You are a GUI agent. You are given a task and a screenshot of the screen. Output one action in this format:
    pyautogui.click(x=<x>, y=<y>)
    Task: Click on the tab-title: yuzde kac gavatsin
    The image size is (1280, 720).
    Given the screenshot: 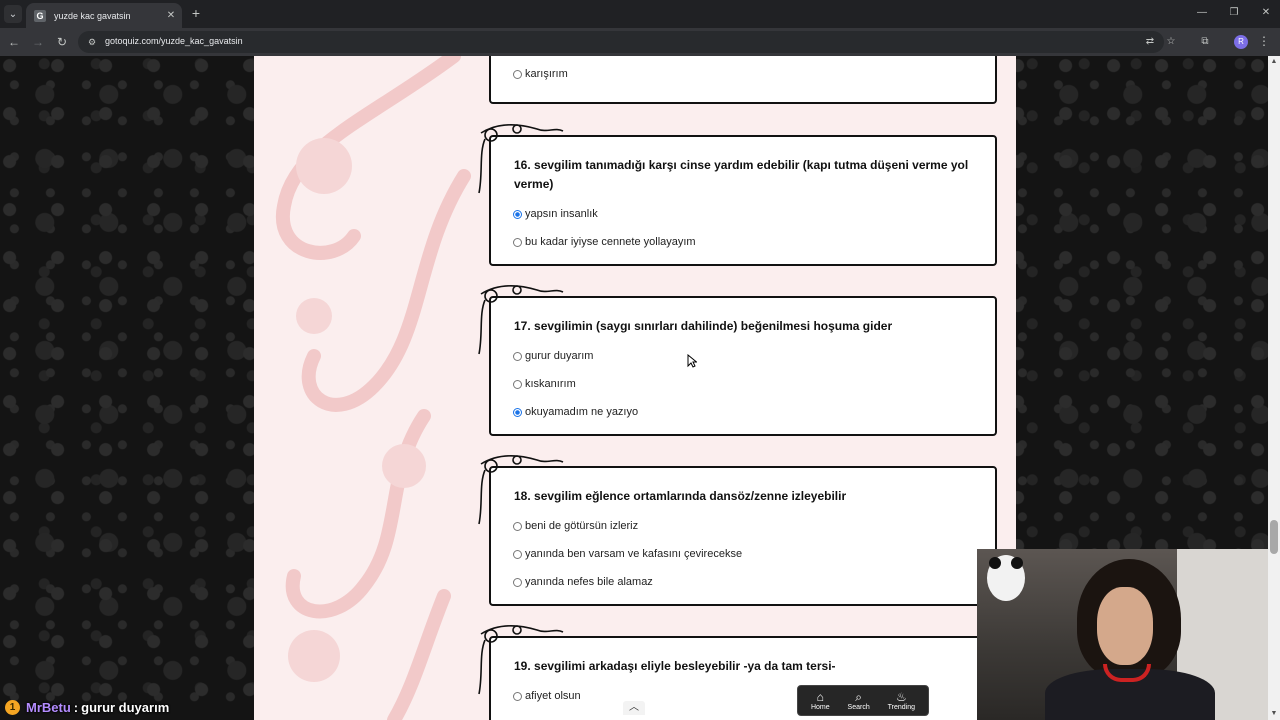 What is the action you would take?
    pyautogui.click(x=92, y=15)
    